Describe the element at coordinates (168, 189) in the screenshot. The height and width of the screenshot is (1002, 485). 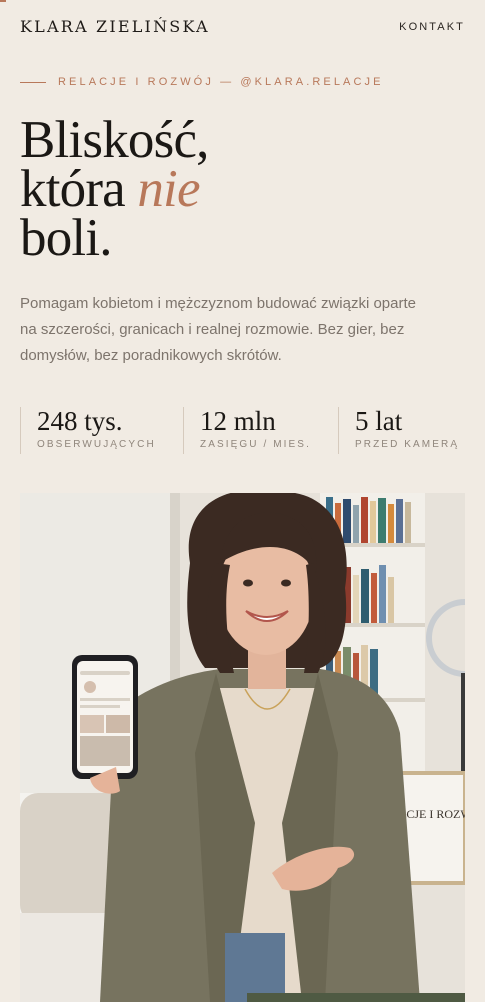
I see `hero-accent-word: nie` at that location.